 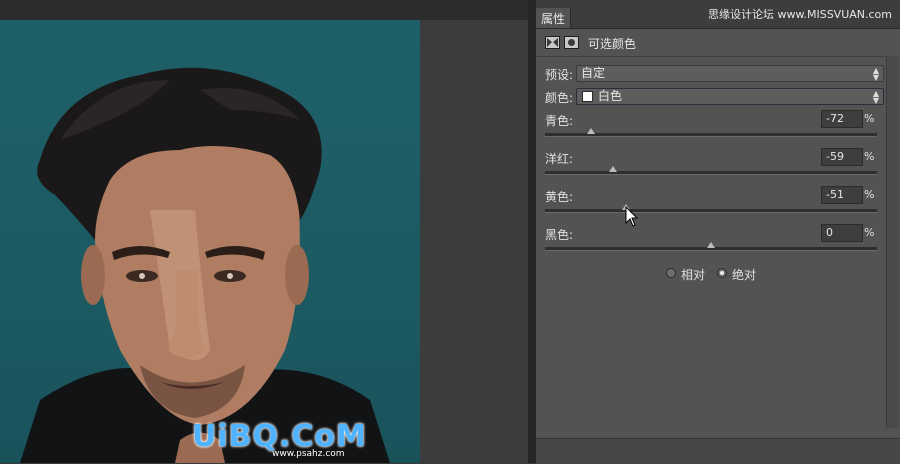 What do you see at coordinates (587, 96) in the screenshot?
I see `color-swatch` at bounding box center [587, 96].